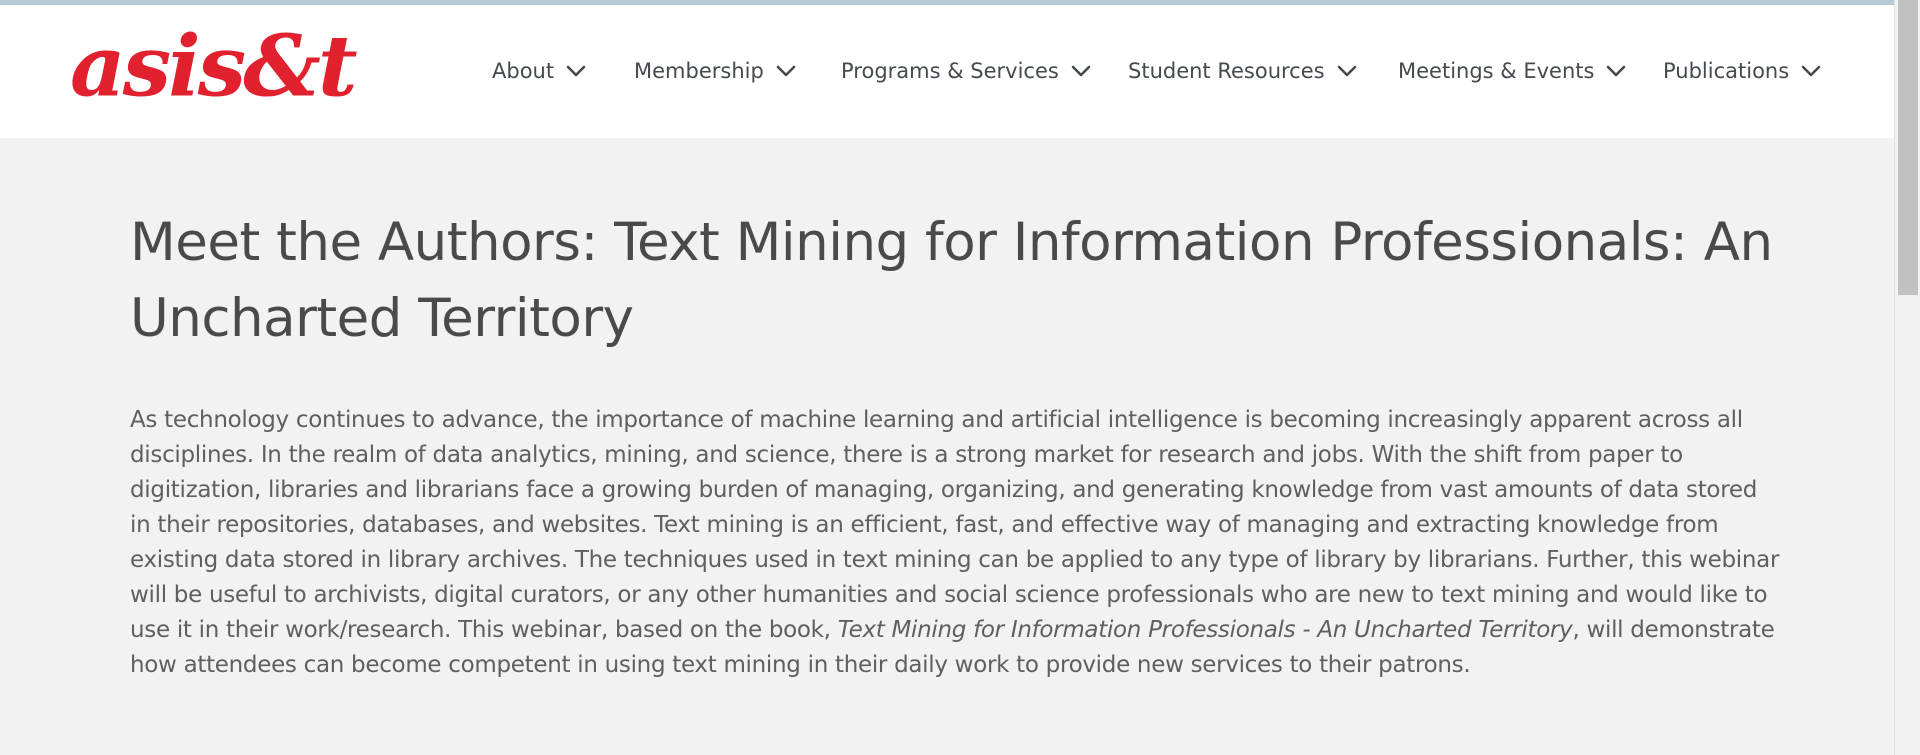  I want to click on nav-item-membership: Membership, so click(715, 71).